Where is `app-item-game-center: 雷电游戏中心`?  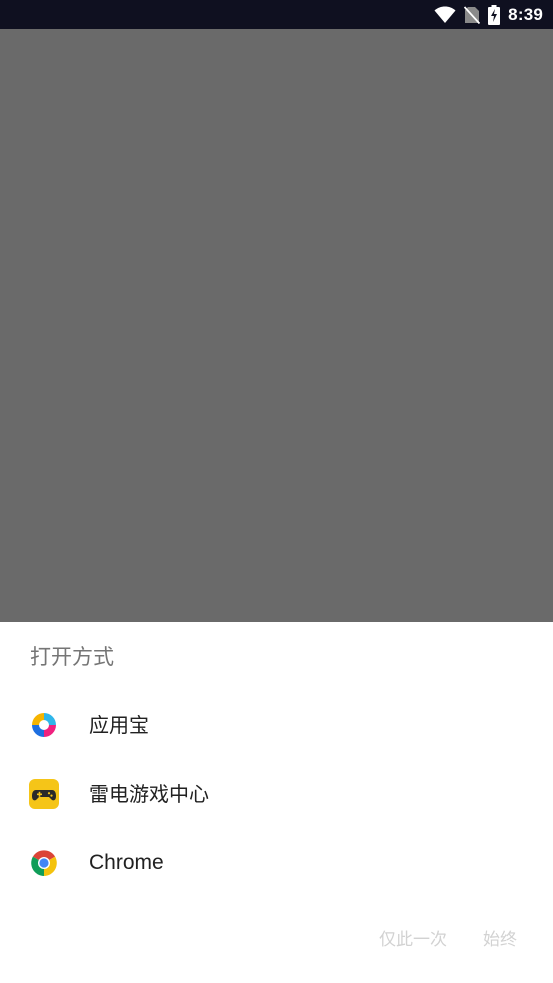
app-item-game-center: 雷电游戏中心 is located at coordinates (276, 793).